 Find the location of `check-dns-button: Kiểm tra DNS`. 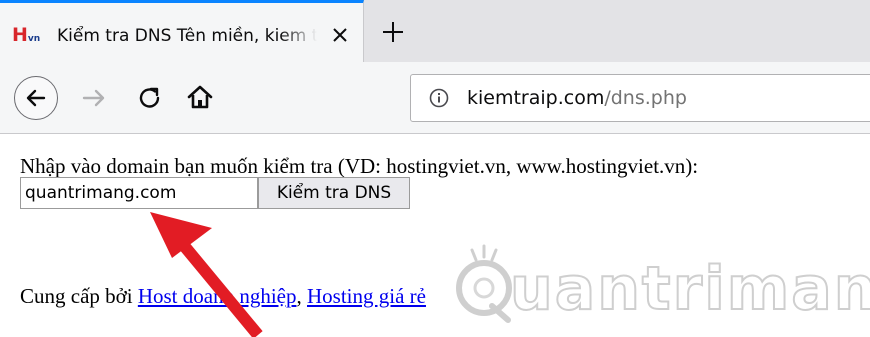

check-dns-button: Kiểm tra DNS is located at coordinates (334, 193).